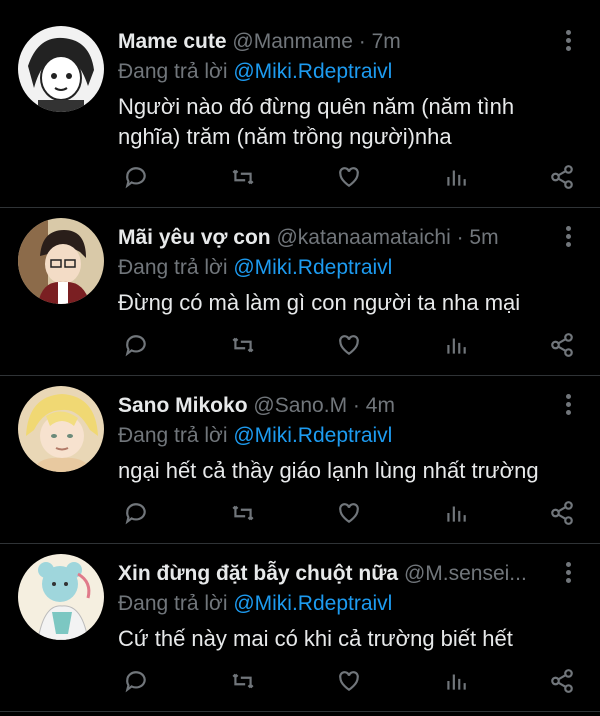 The height and width of the screenshot is (716, 600). What do you see at coordinates (386, 41) in the screenshot?
I see `timestamp: 7m` at bounding box center [386, 41].